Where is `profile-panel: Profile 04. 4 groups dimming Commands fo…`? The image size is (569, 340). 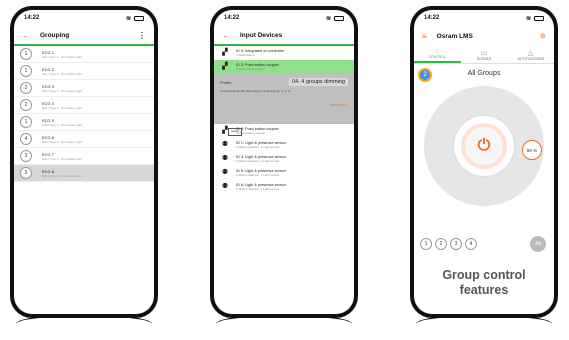
profile-panel: Profile 04. 4 groups dimming Commands fo… is located at coordinates (284, 99).